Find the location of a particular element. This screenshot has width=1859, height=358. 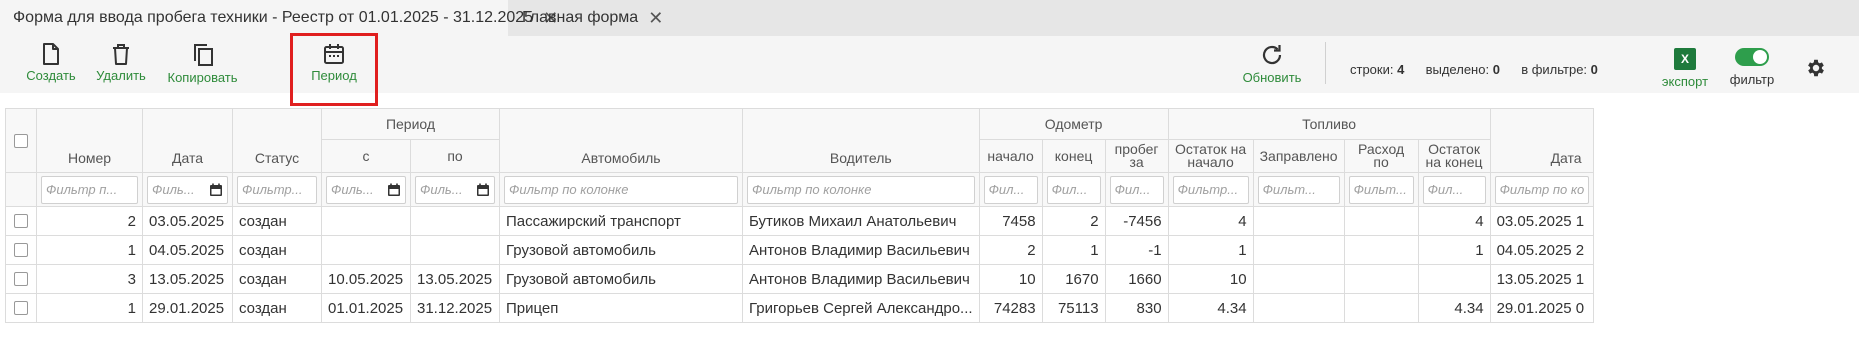

settings-button is located at coordinates (1816, 70).